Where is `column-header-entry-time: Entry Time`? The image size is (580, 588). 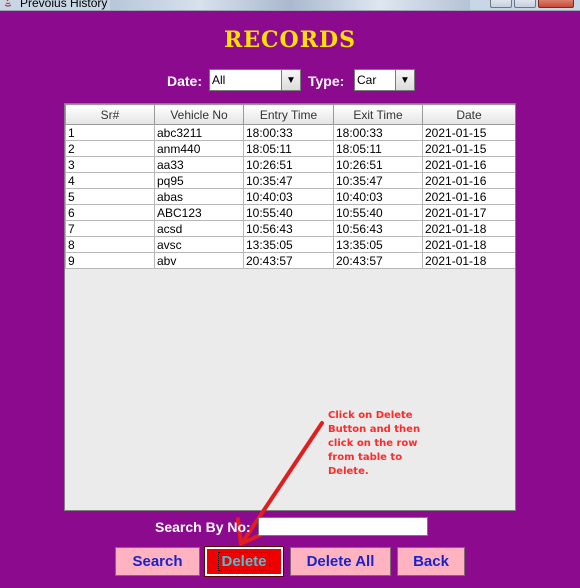
column-header-entry-time: Entry Time is located at coordinates (288, 114).